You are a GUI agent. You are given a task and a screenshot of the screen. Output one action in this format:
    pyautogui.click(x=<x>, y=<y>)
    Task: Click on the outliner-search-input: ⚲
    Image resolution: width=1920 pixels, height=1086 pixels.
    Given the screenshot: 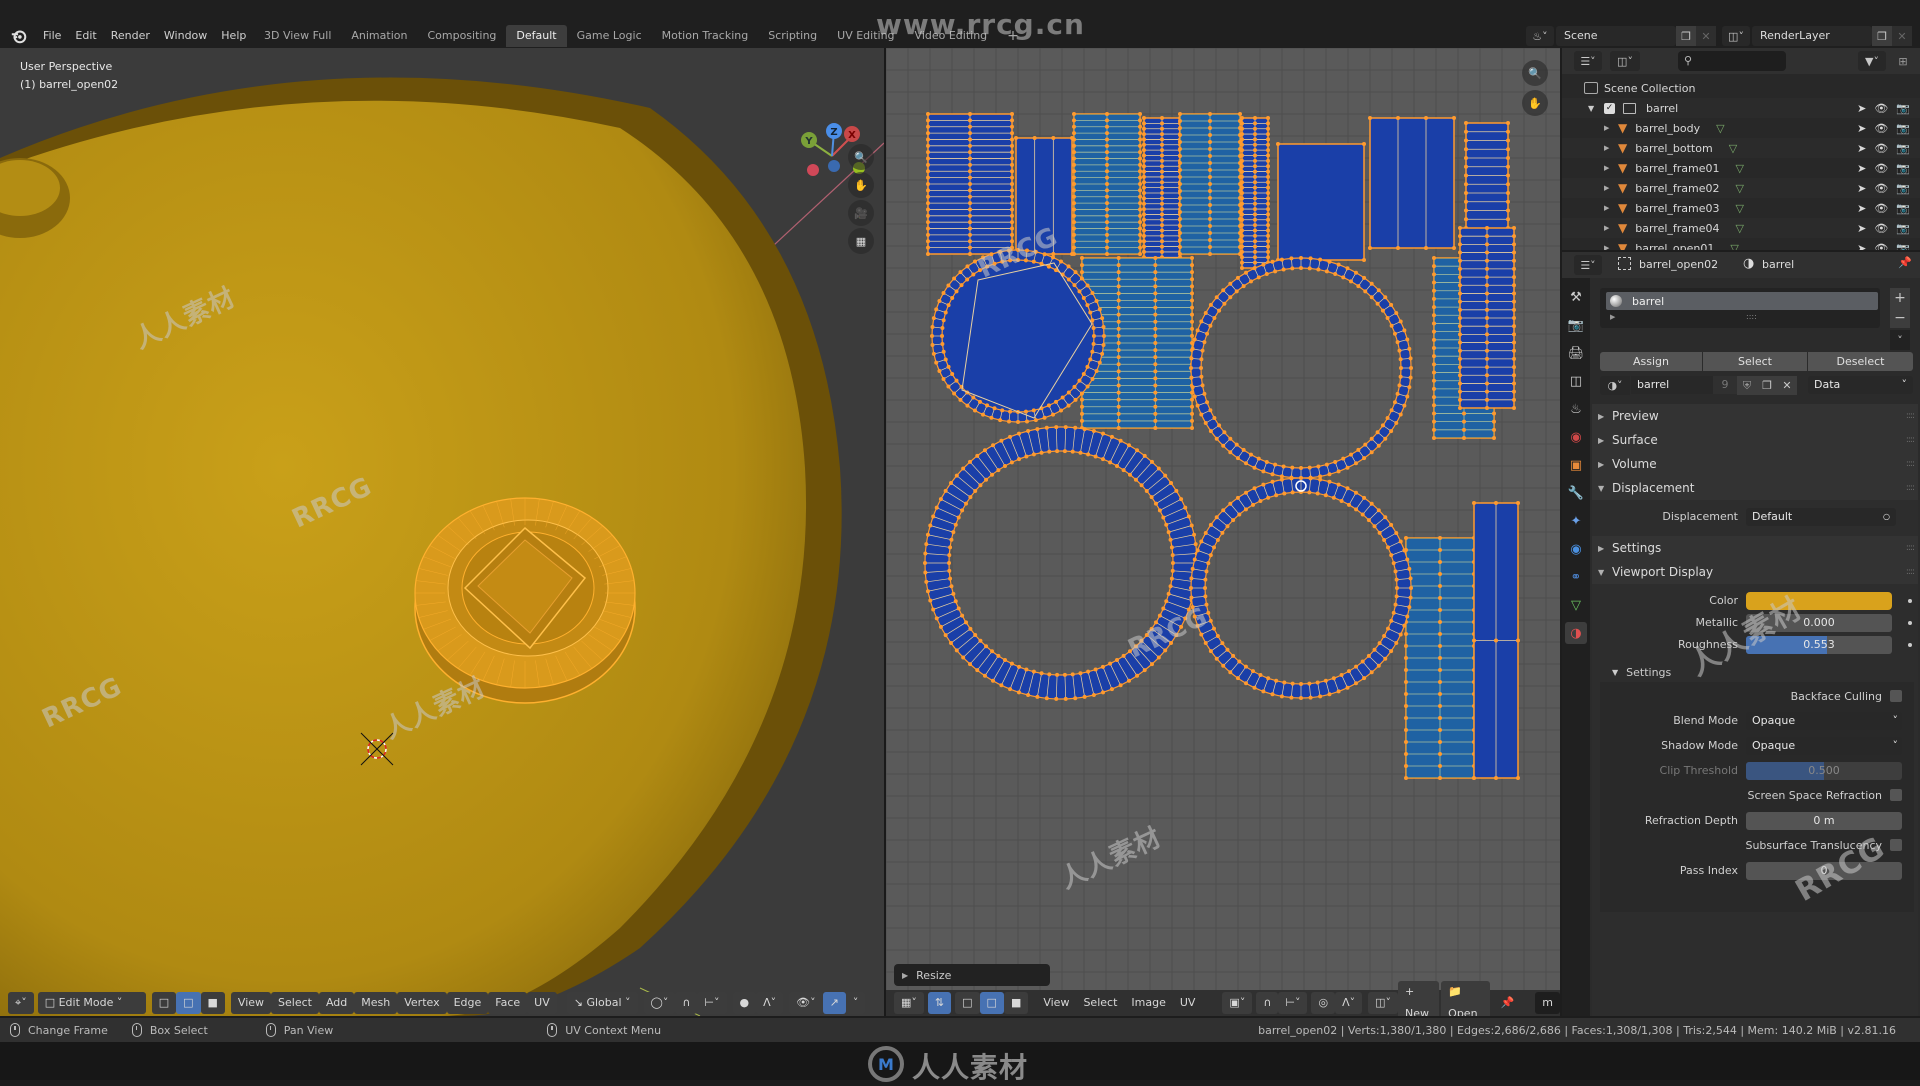 What is the action you would take?
    pyautogui.click(x=1732, y=61)
    